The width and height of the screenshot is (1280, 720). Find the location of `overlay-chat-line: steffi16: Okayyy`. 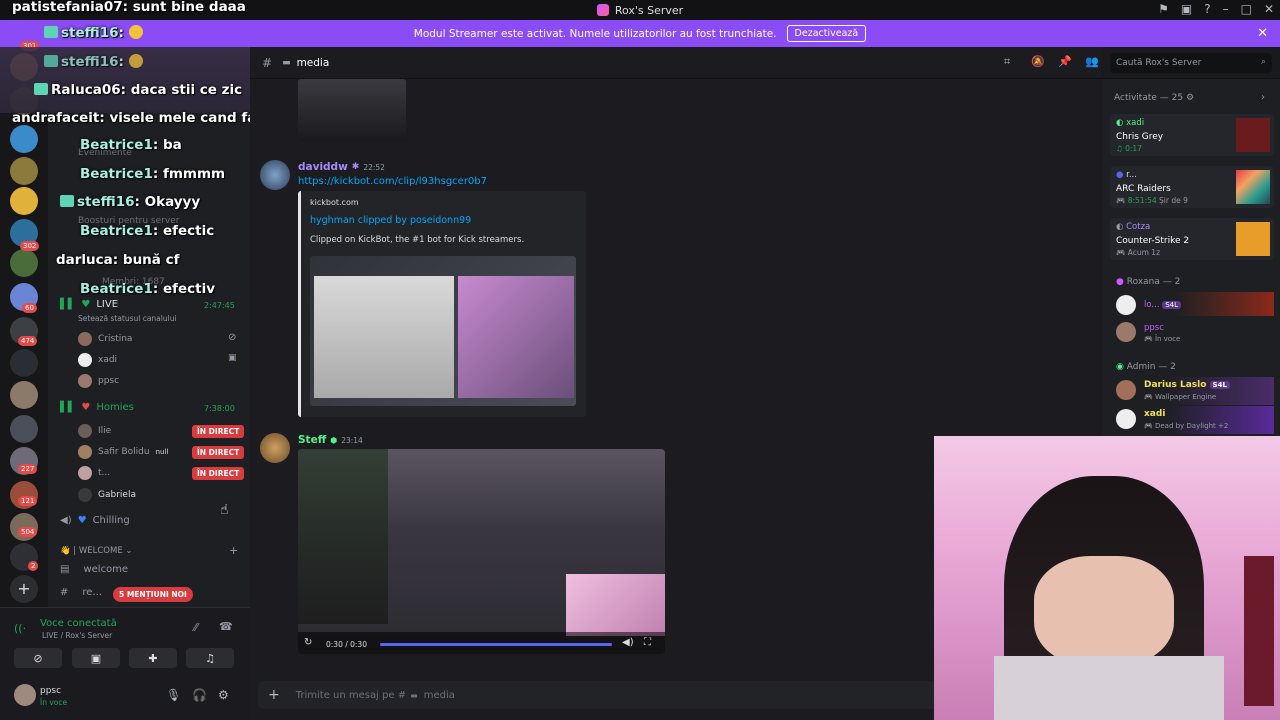

overlay-chat-line: steffi16: Okayyy is located at coordinates (130, 202).